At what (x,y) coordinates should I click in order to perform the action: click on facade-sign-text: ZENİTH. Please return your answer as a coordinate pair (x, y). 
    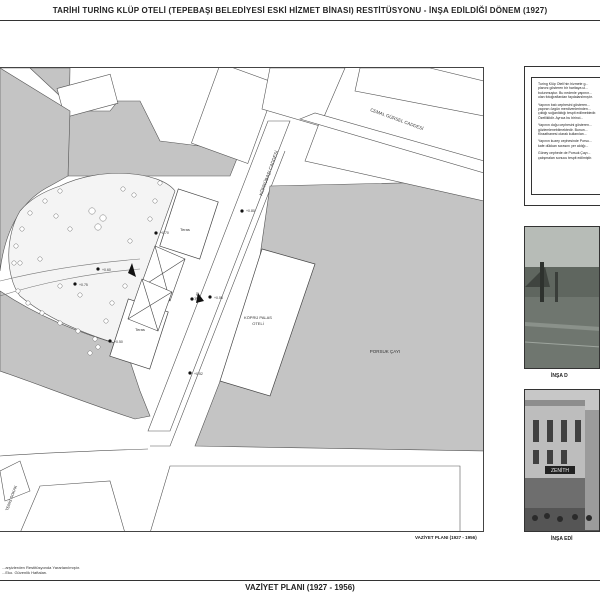
    Looking at the image, I should click on (560, 470).